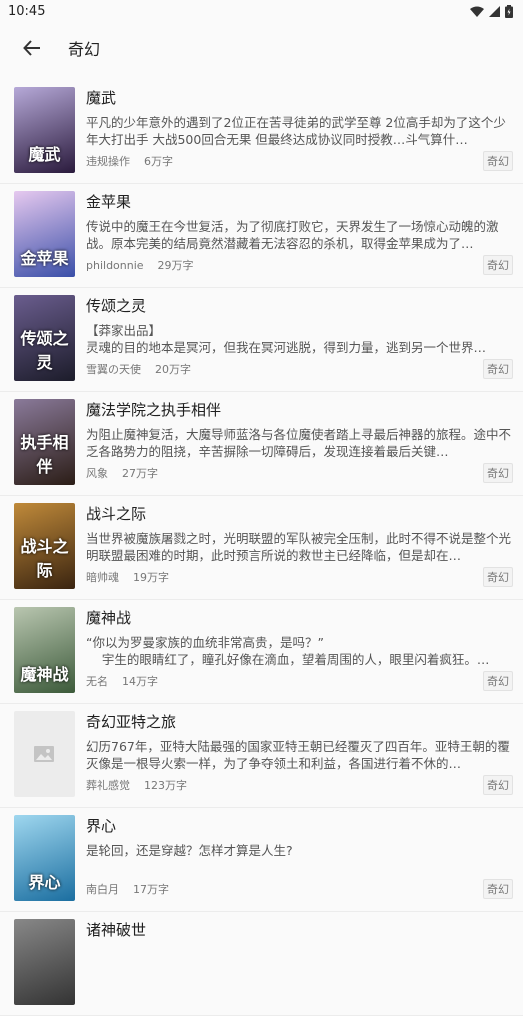 Image resolution: width=523 pixels, height=1016 pixels. I want to click on book-cover: 战斗之际, so click(44, 546).